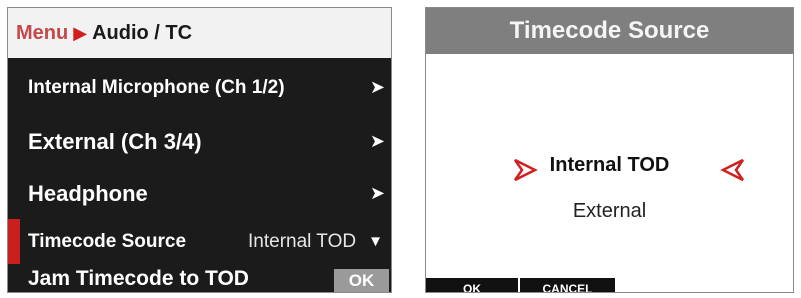  I want to click on menu-item-label: External (Ch 3/4), so click(115, 141).